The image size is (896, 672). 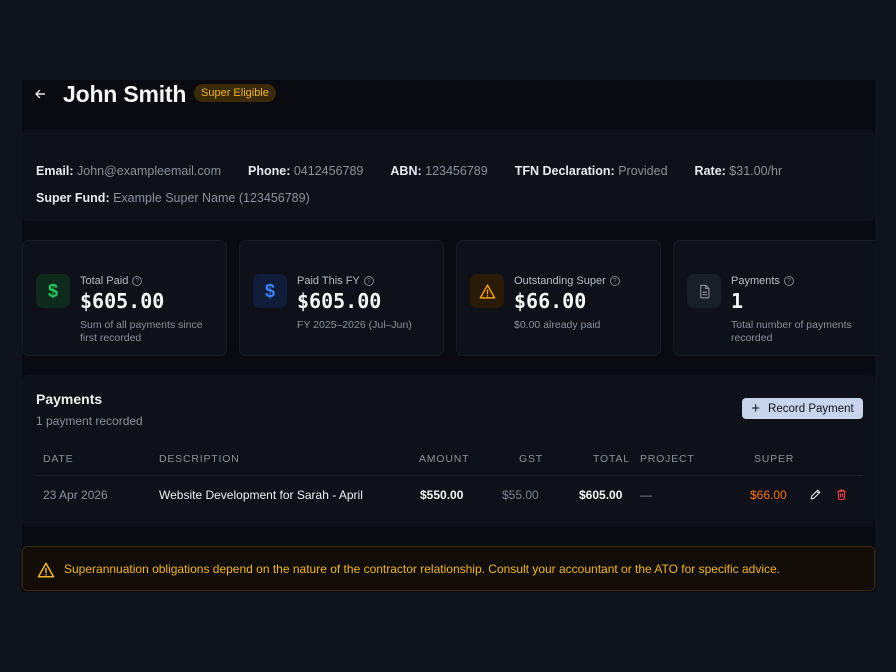 I want to click on document-icon, so click(x=704, y=291).